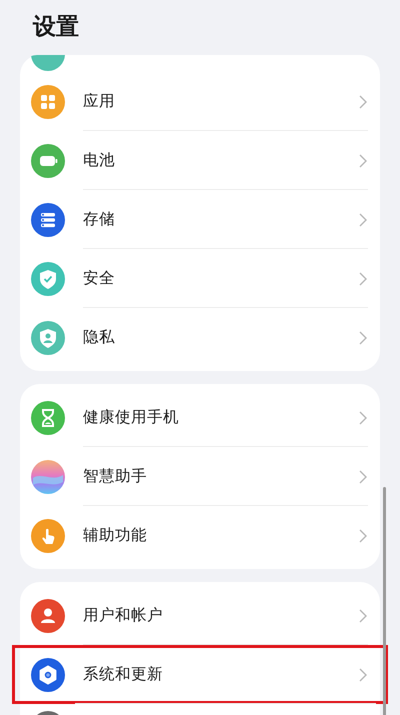 Image resolution: width=400 pixels, height=715 pixels. What do you see at coordinates (99, 160) in the screenshot?
I see `item-label: 电池` at bounding box center [99, 160].